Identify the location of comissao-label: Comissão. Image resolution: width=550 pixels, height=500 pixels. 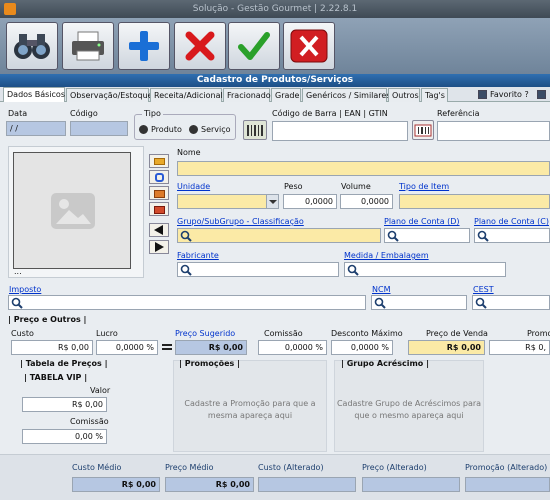
(283, 333).